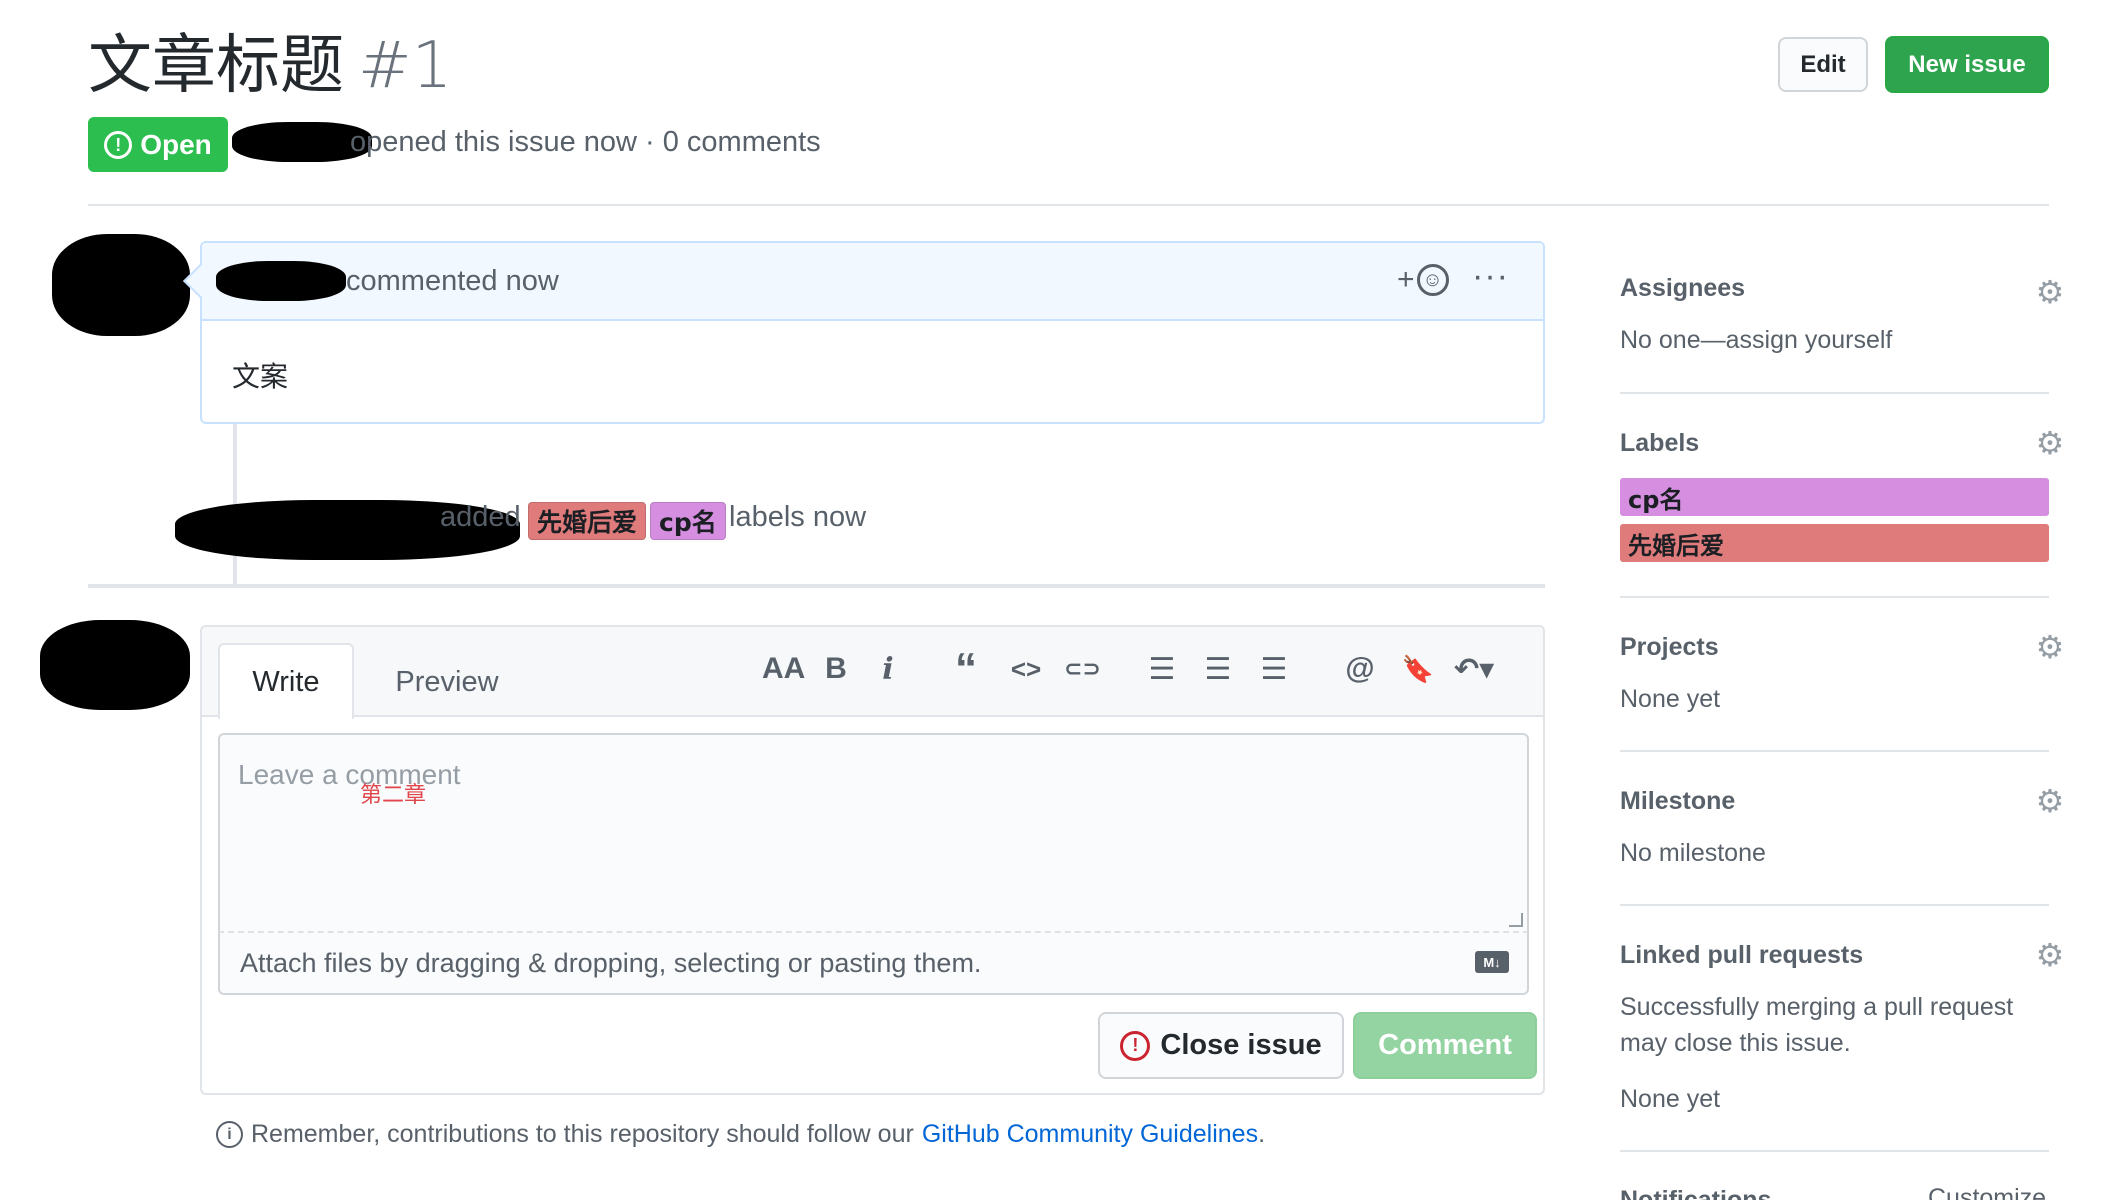 This screenshot has width=2118, height=1200. Describe the element at coordinates (1987, 1190) in the screenshot. I see `customize-link: Customize` at that location.